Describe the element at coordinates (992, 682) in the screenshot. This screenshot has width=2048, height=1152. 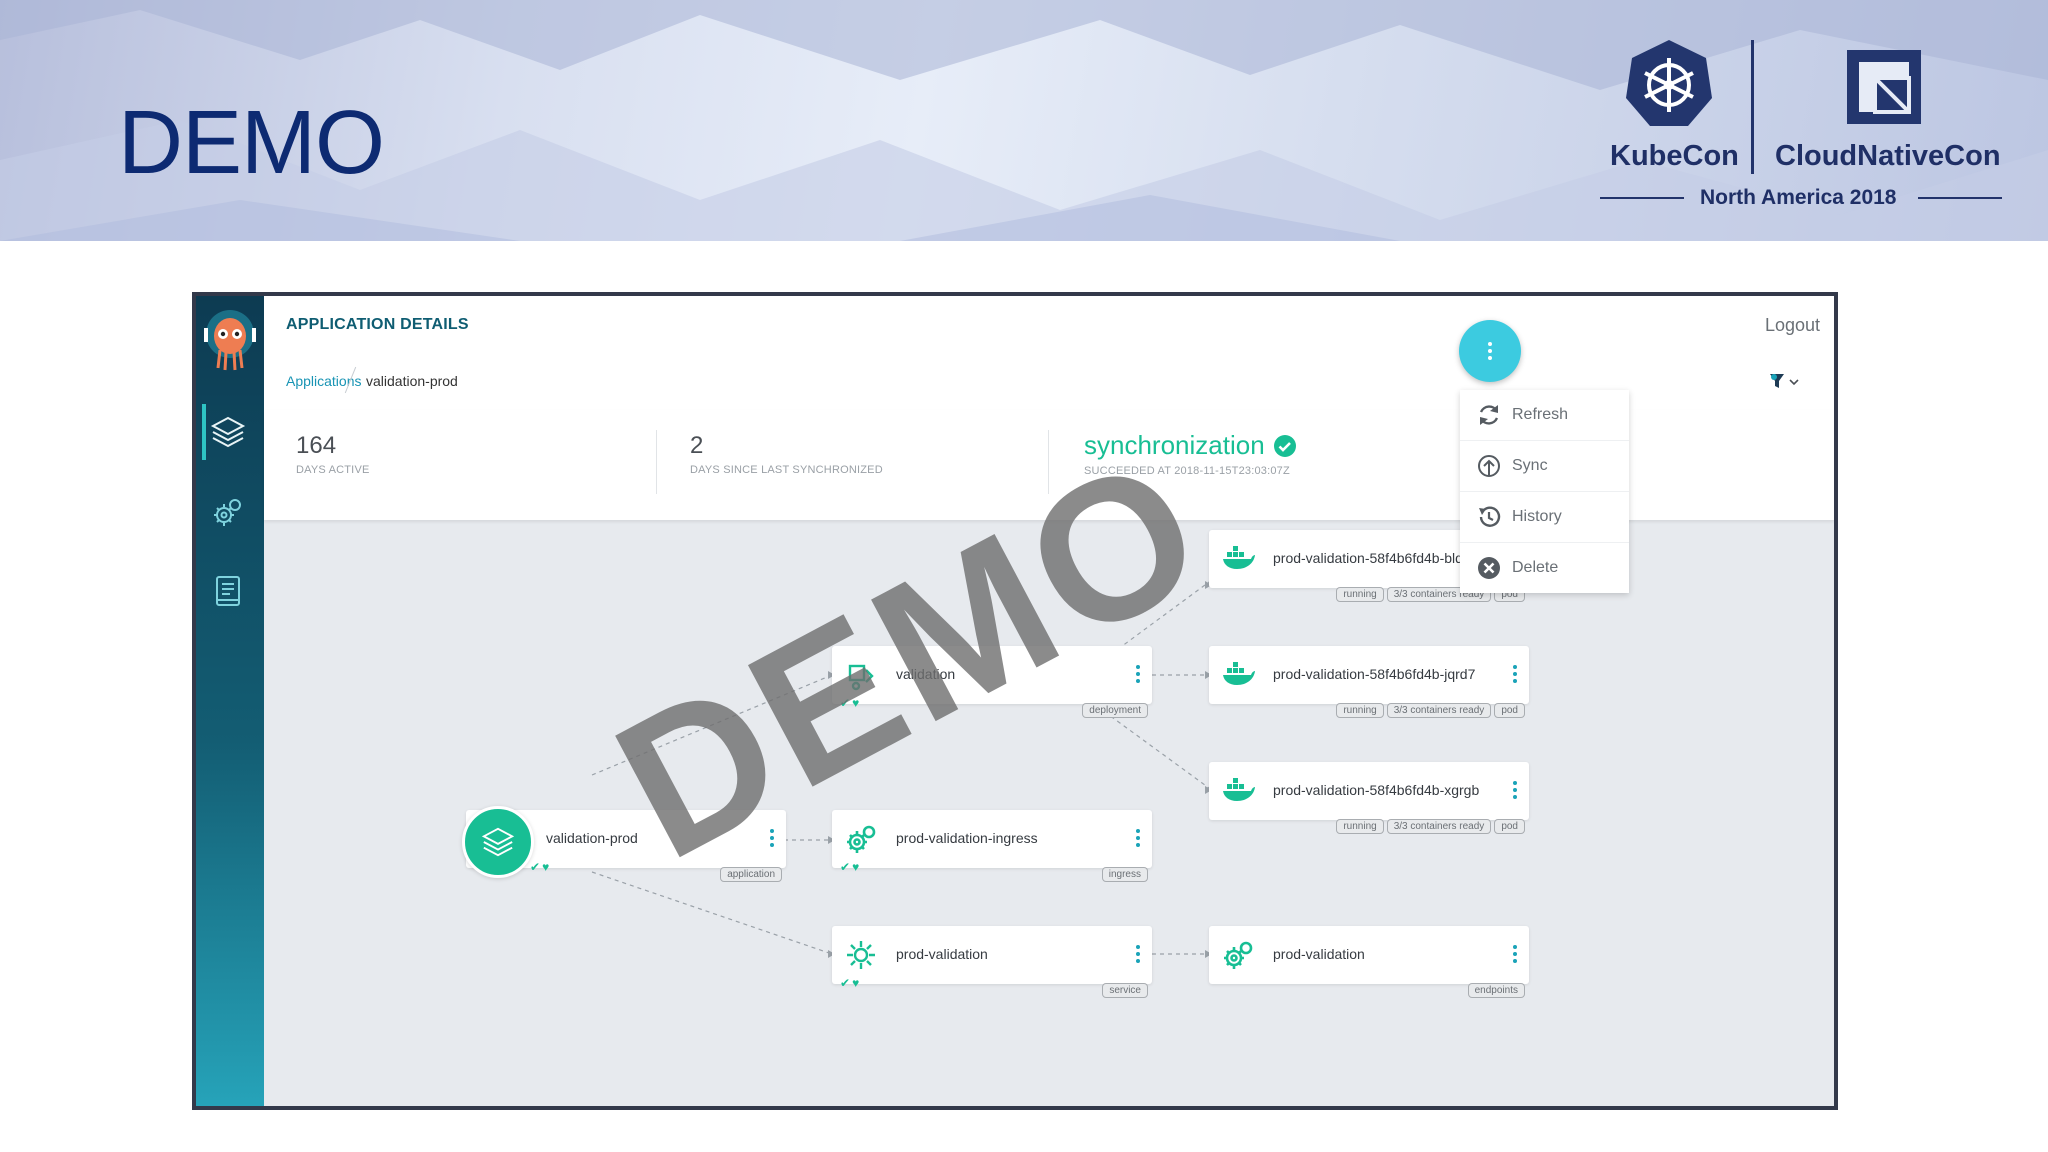
I see `graph-node-deployment: validation ✔ ♥ deployment` at that location.